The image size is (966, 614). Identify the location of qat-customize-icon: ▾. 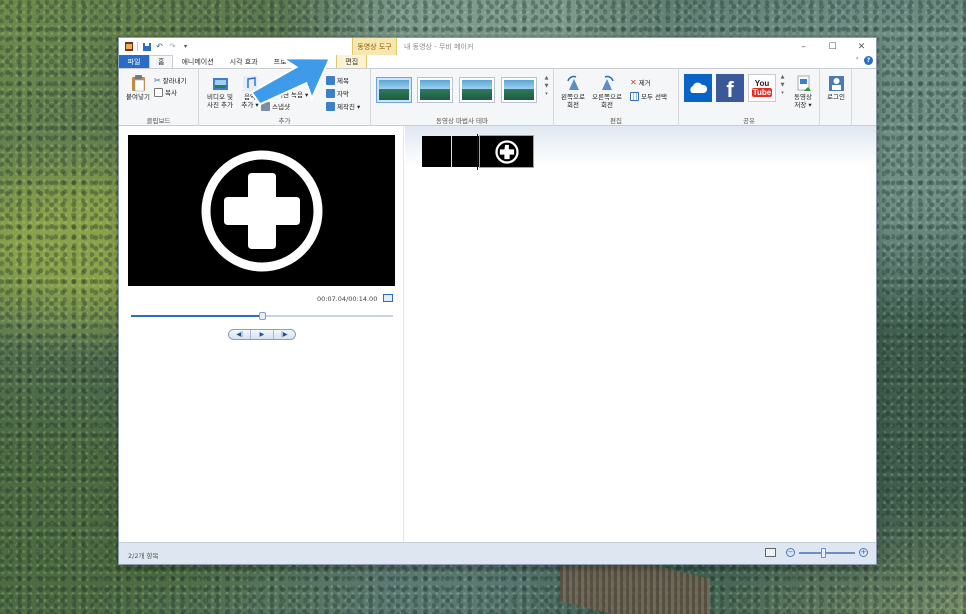
(185, 46).